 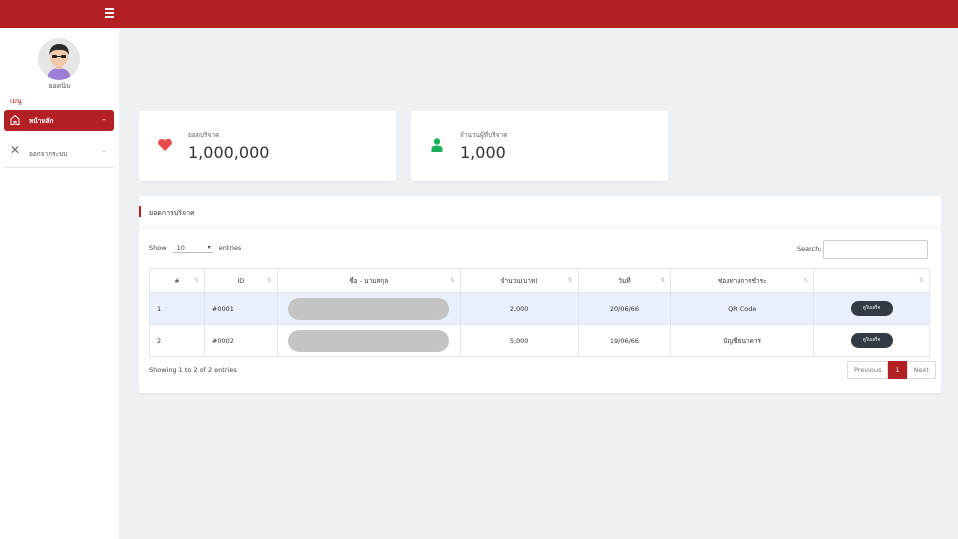 I want to click on divider, so click(x=59, y=167).